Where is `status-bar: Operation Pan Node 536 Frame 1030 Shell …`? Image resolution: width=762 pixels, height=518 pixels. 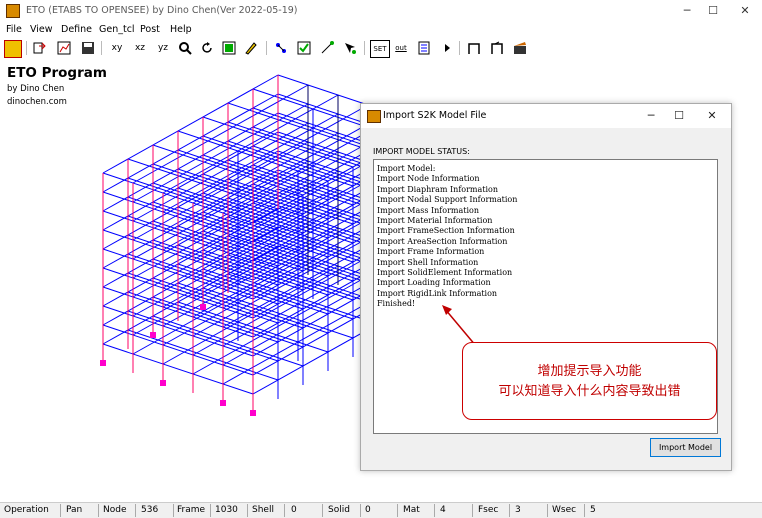
status-bar: Operation Pan Node 536 Frame 1030 Shell … is located at coordinates (381, 510).